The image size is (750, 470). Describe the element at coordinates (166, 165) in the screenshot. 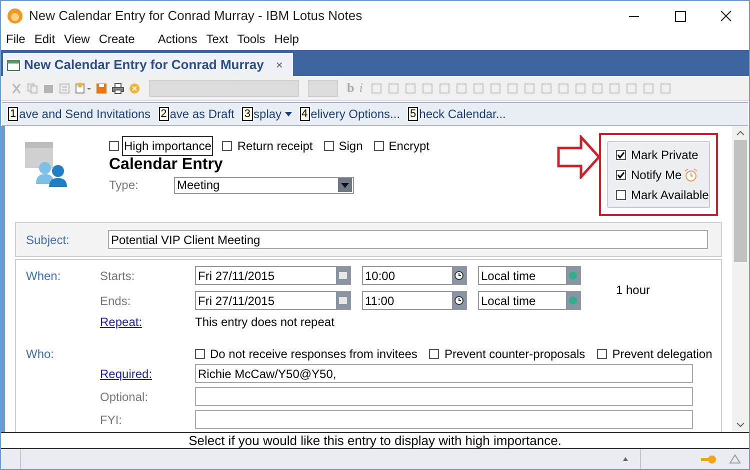

I see `form-title: Calendar Entry` at that location.